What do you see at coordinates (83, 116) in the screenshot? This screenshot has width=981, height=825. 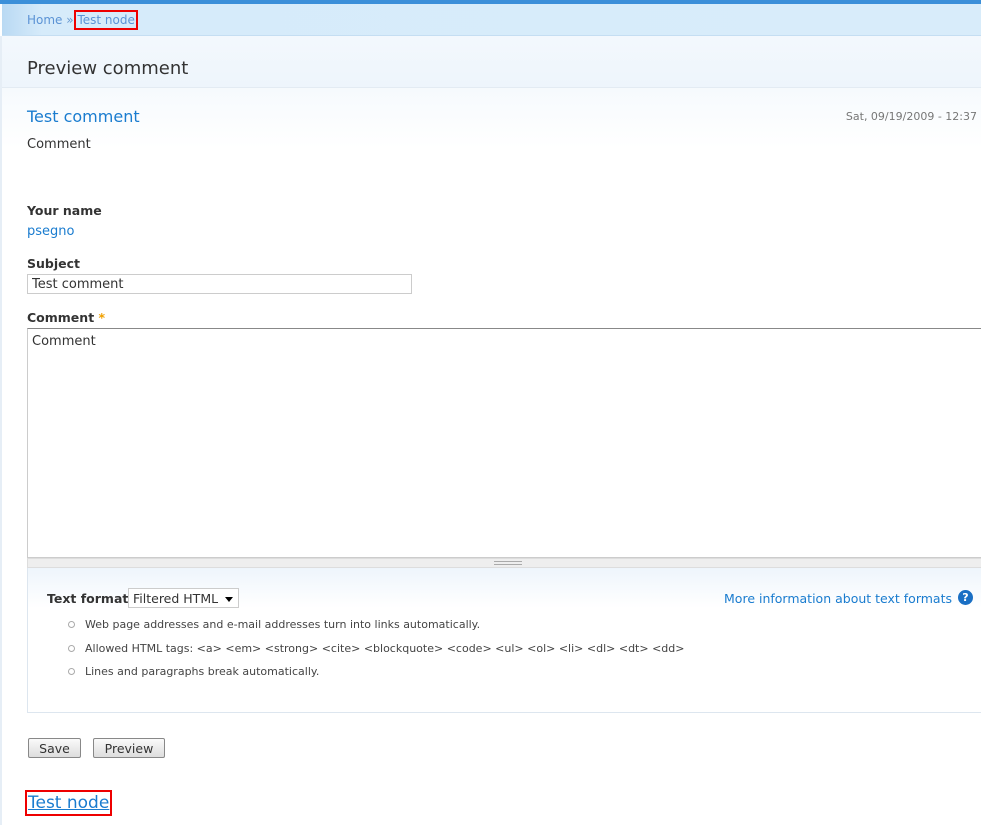 I see `comment-preview-title: Test comment` at bounding box center [83, 116].